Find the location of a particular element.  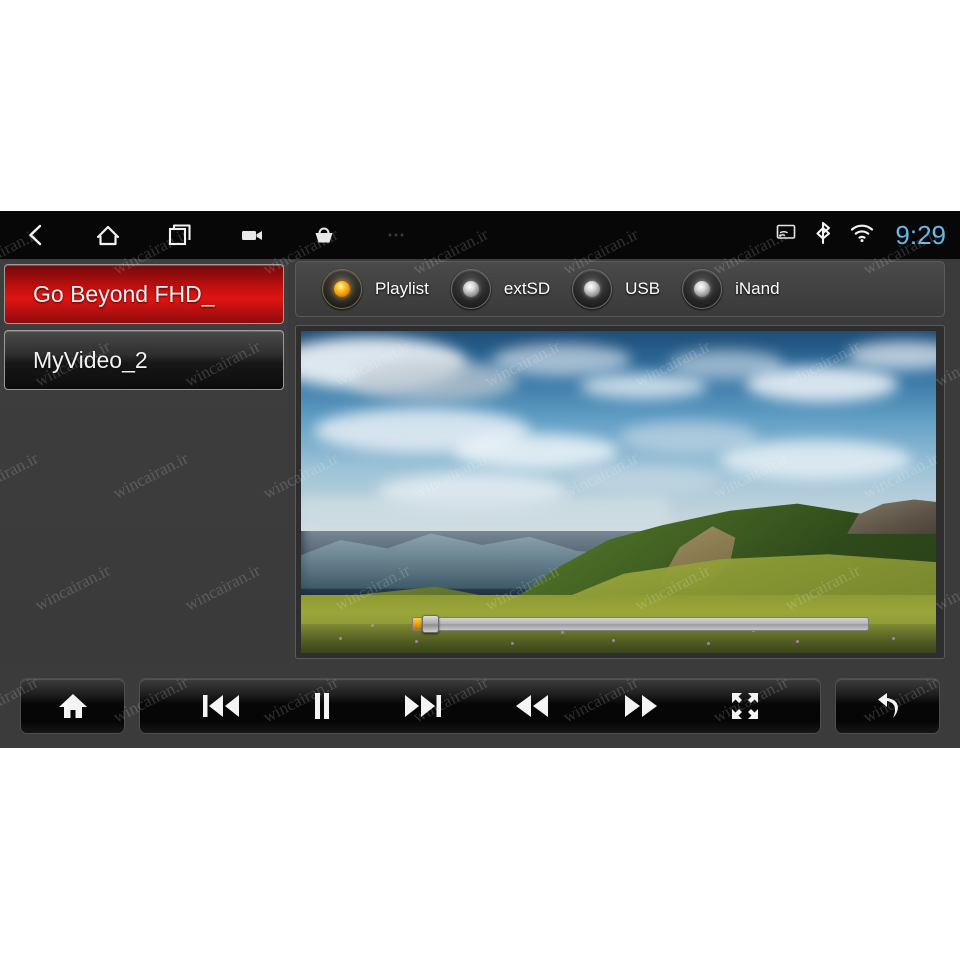

playlist-sidebar: Go Beyond FHD_ MyVideo_2 is located at coordinates (144, 461).